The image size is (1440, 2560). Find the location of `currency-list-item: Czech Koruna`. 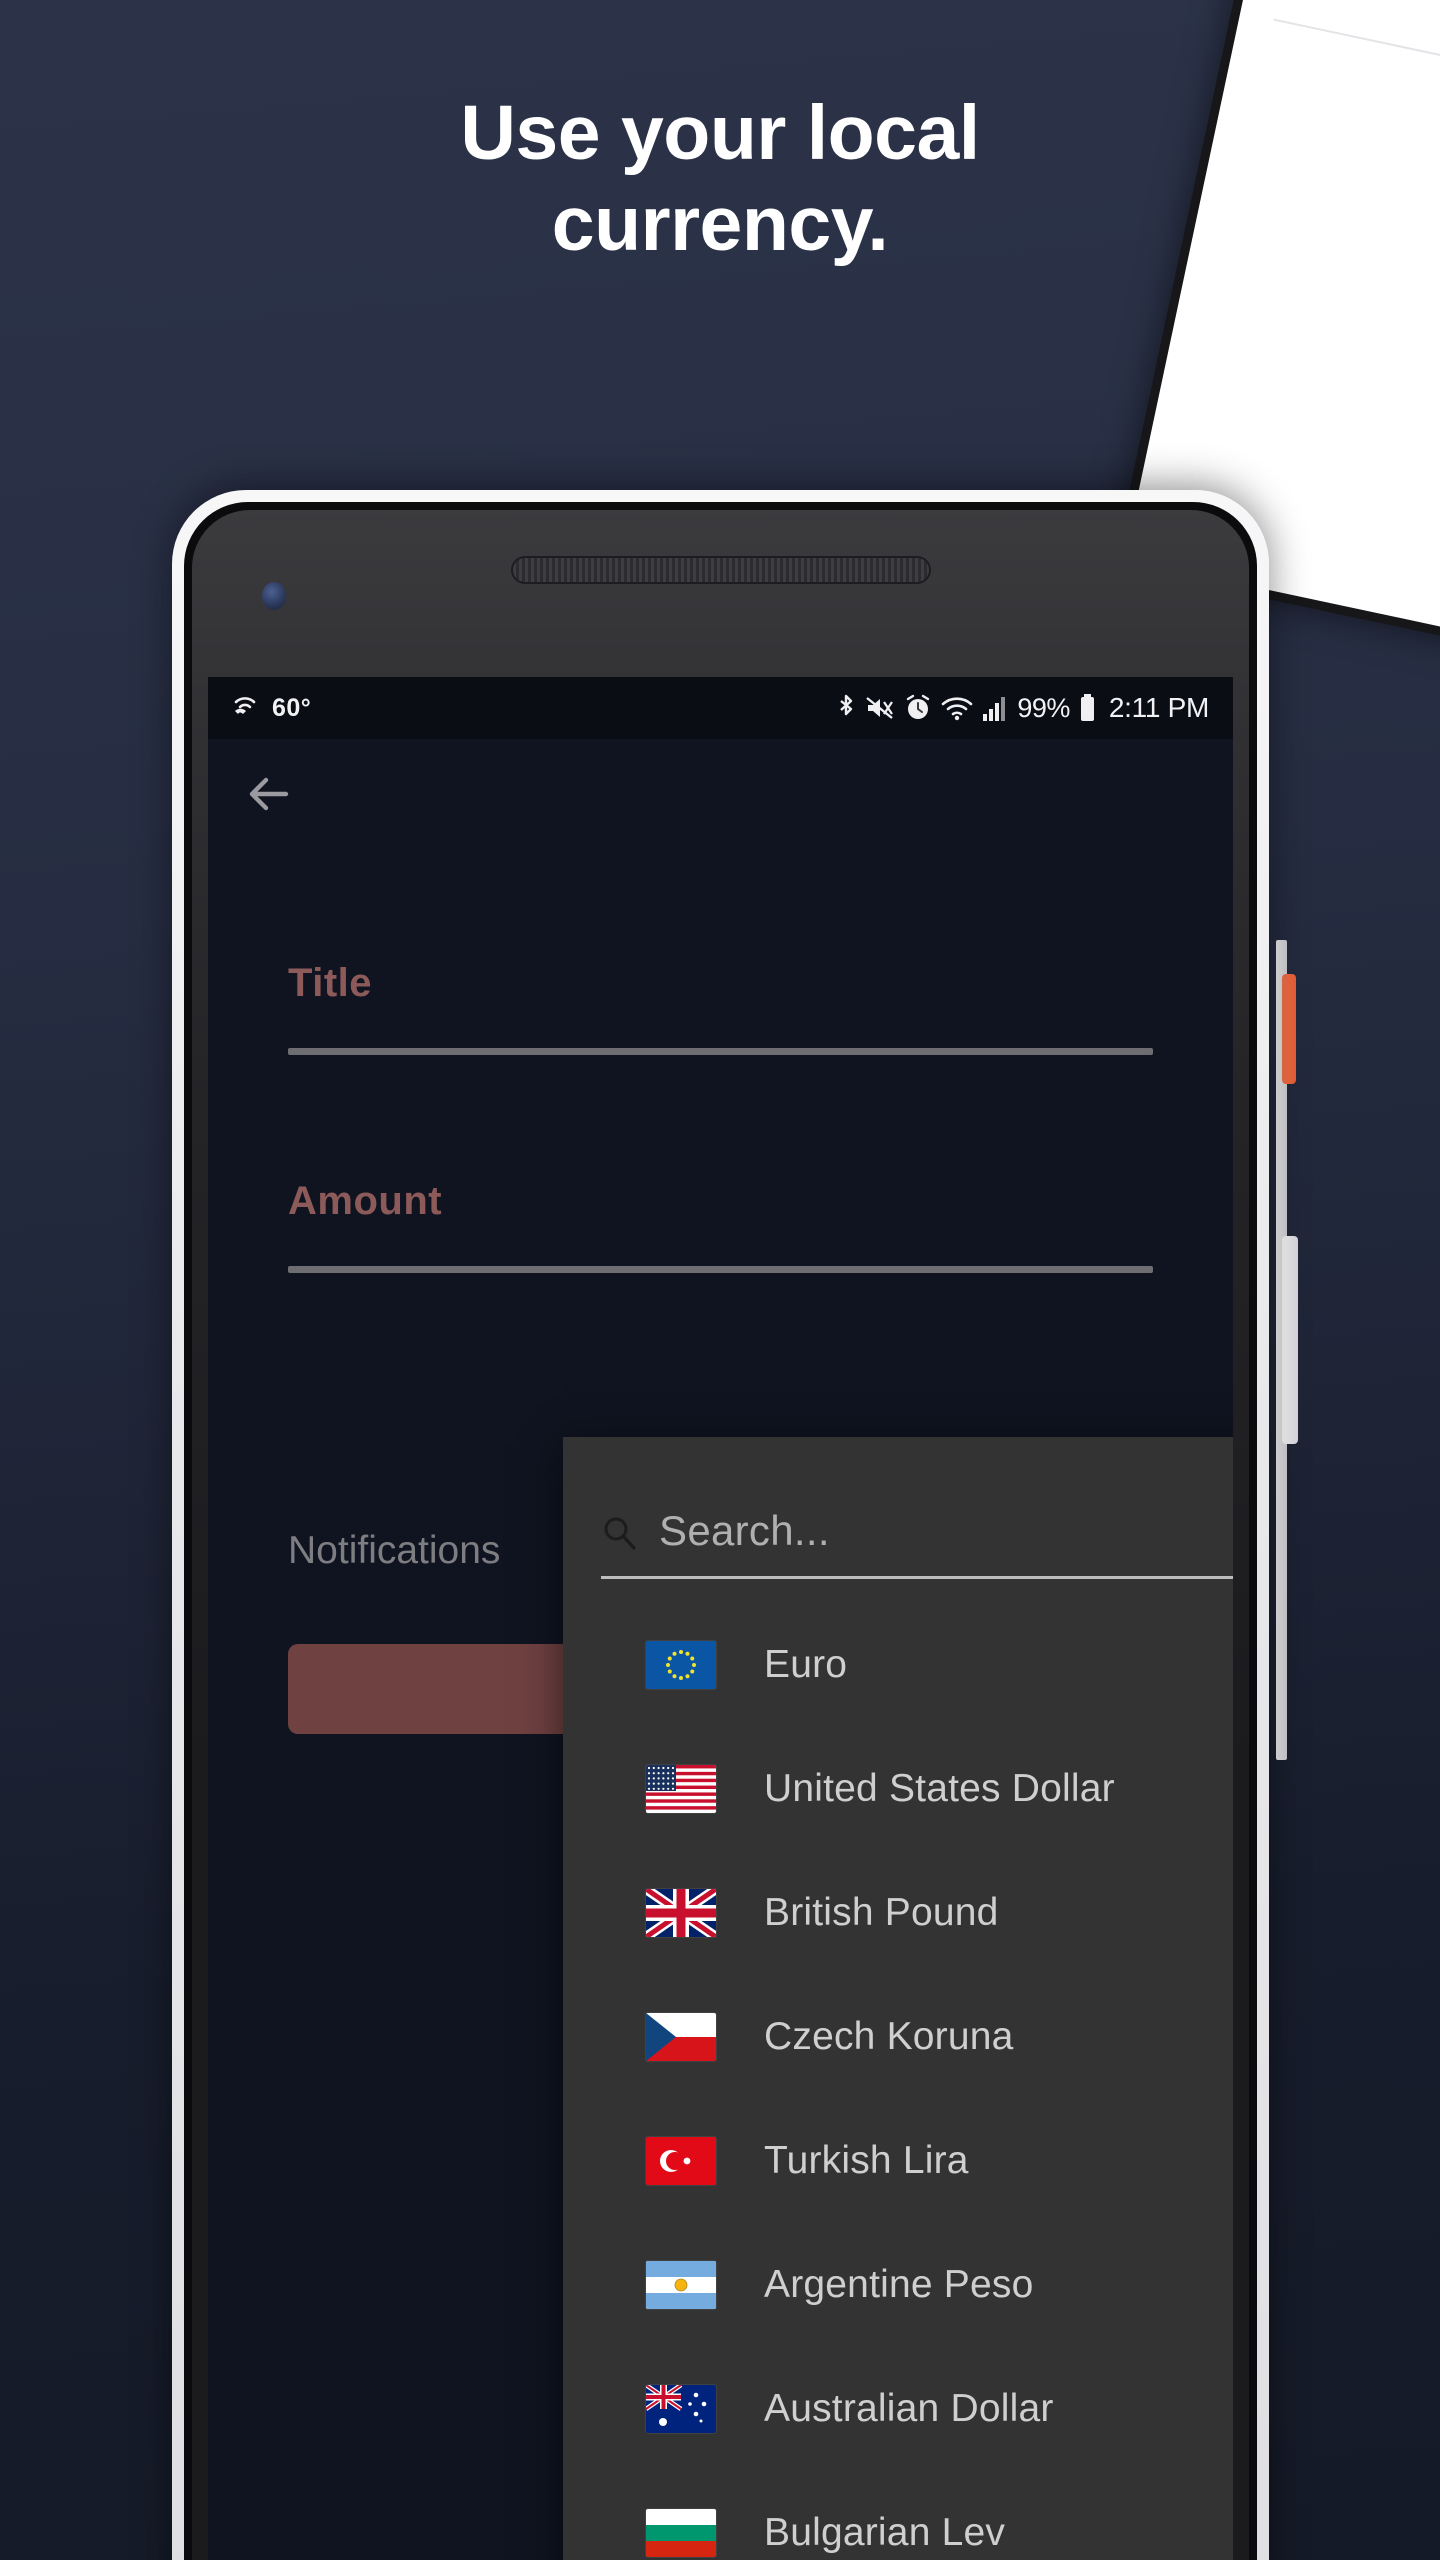

currency-list-item: Czech Koruna is located at coordinates (898, 2037).